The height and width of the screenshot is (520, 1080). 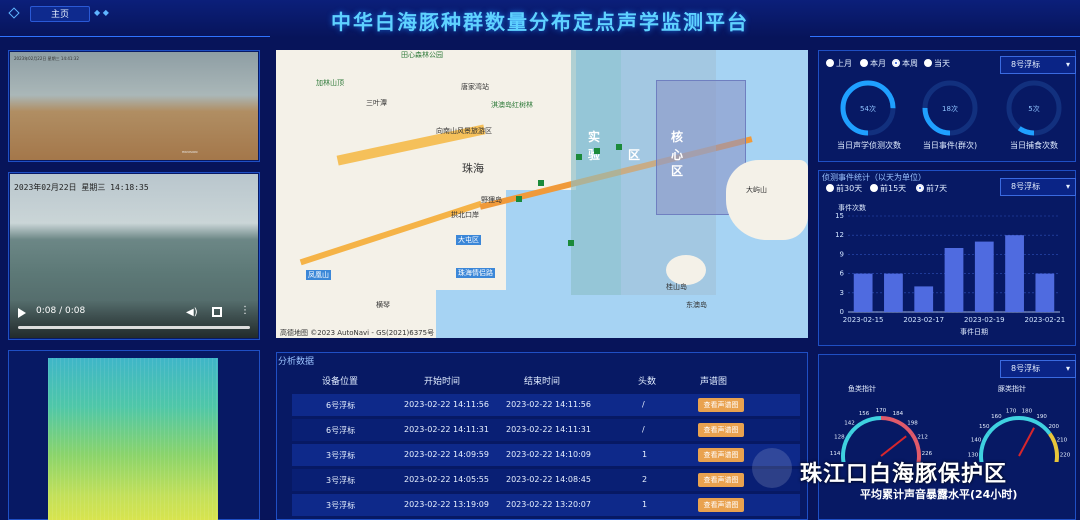 I want to click on map-place-label: 向南山风景旅游区, so click(x=464, y=131).